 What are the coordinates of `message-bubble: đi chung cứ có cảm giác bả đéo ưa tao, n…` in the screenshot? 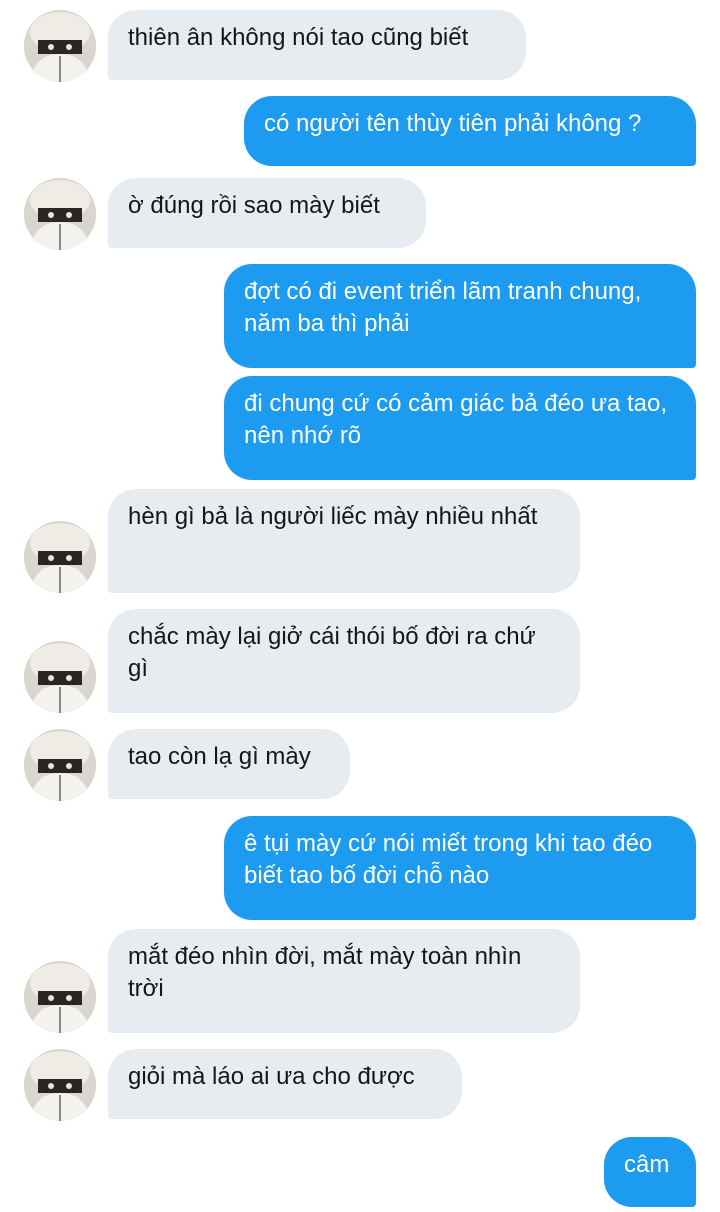 It's located at (460, 428).